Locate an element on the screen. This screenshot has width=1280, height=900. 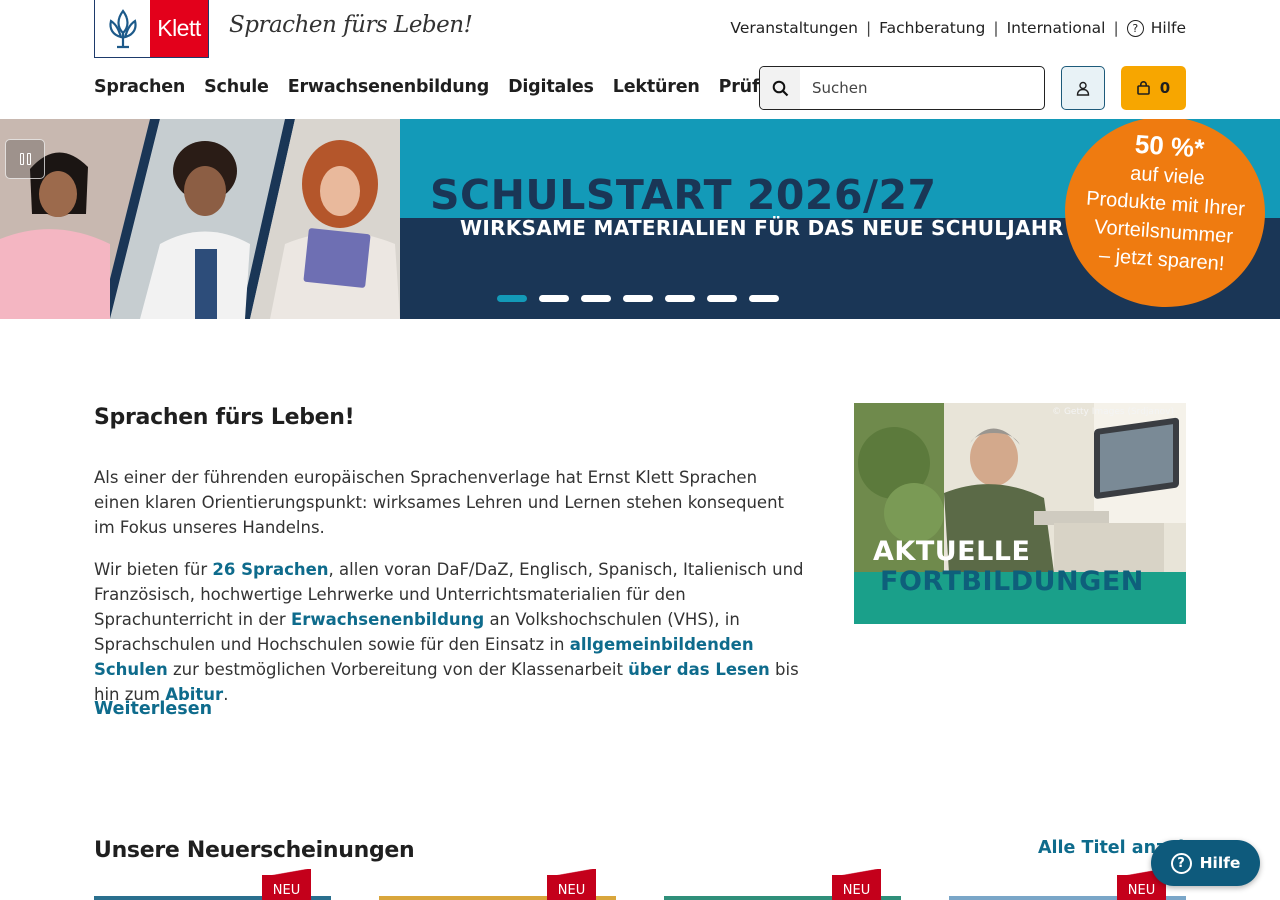
mainnav-sprachen: Sprachen is located at coordinates (139, 87).